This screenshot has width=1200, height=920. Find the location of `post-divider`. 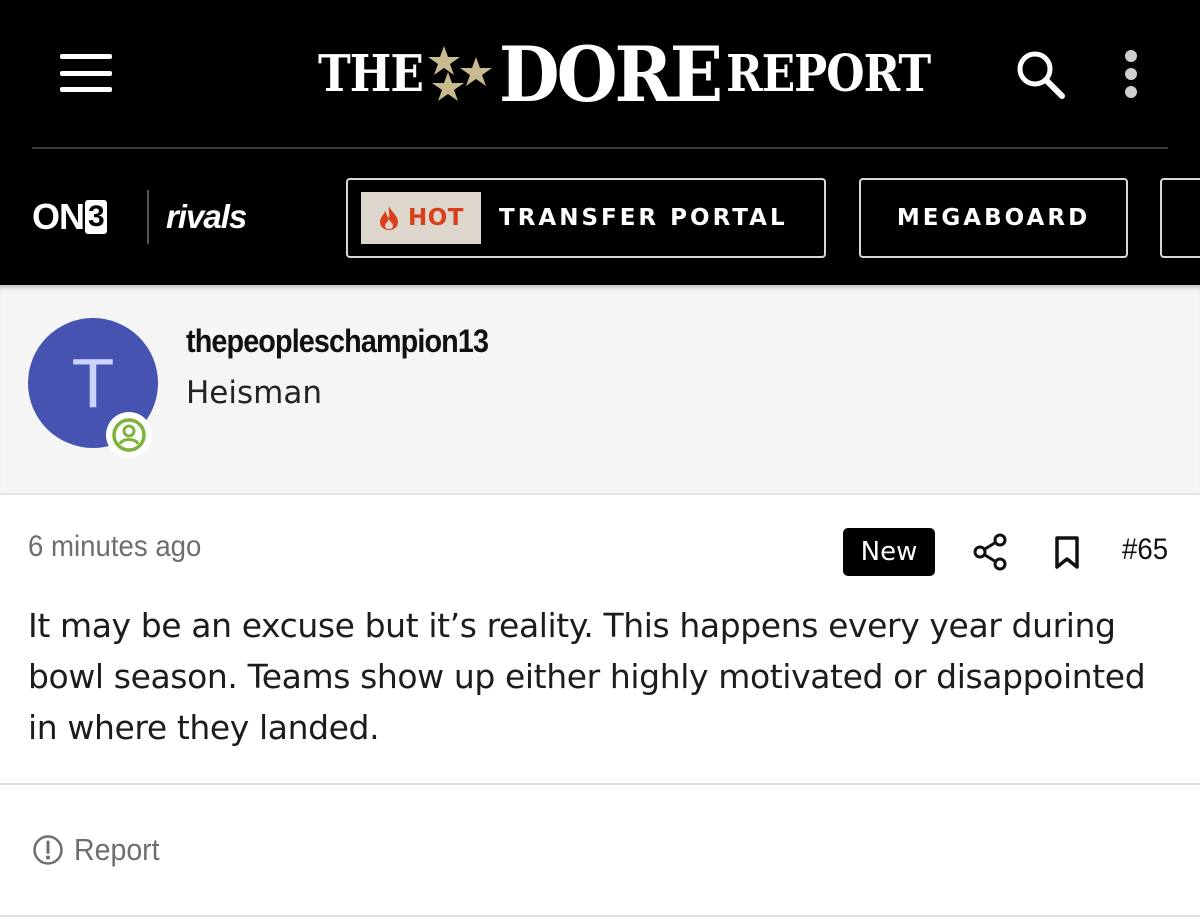

post-divider is located at coordinates (600, 784).